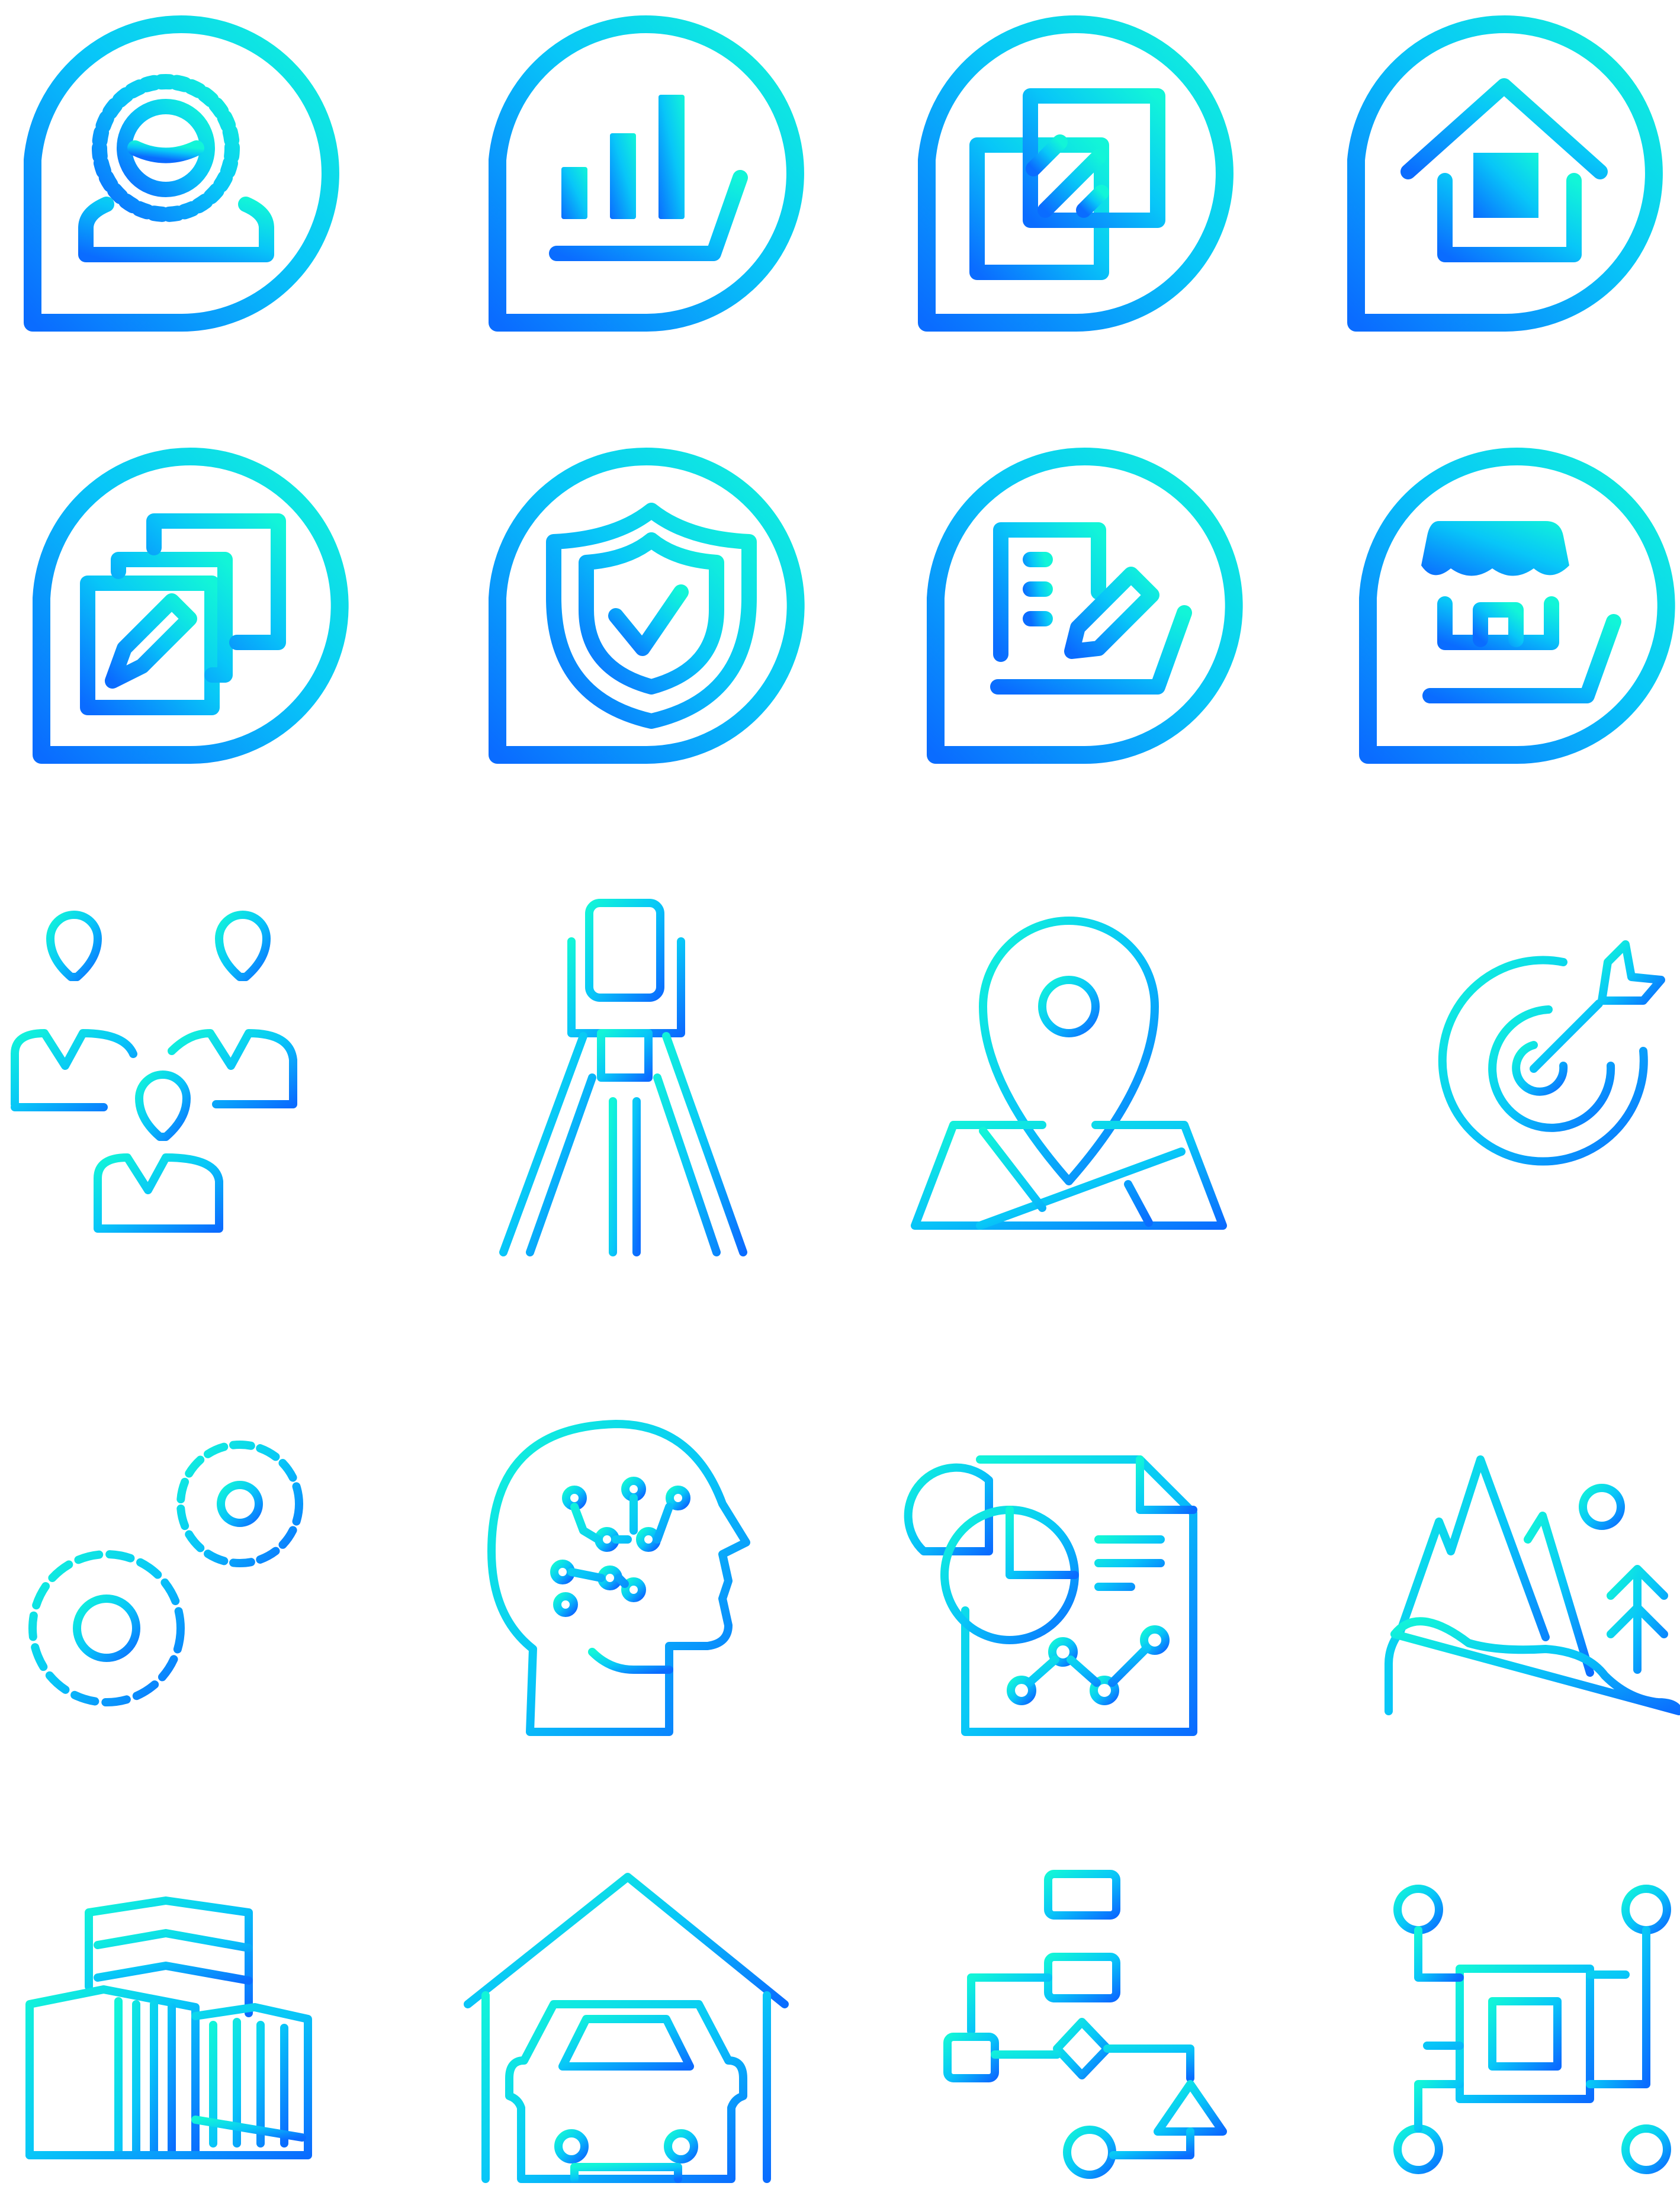 The image size is (1680, 2186). What do you see at coordinates (1551, 1053) in the screenshot?
I see `target-goal-icon` at bounding box center [1551, 1053].